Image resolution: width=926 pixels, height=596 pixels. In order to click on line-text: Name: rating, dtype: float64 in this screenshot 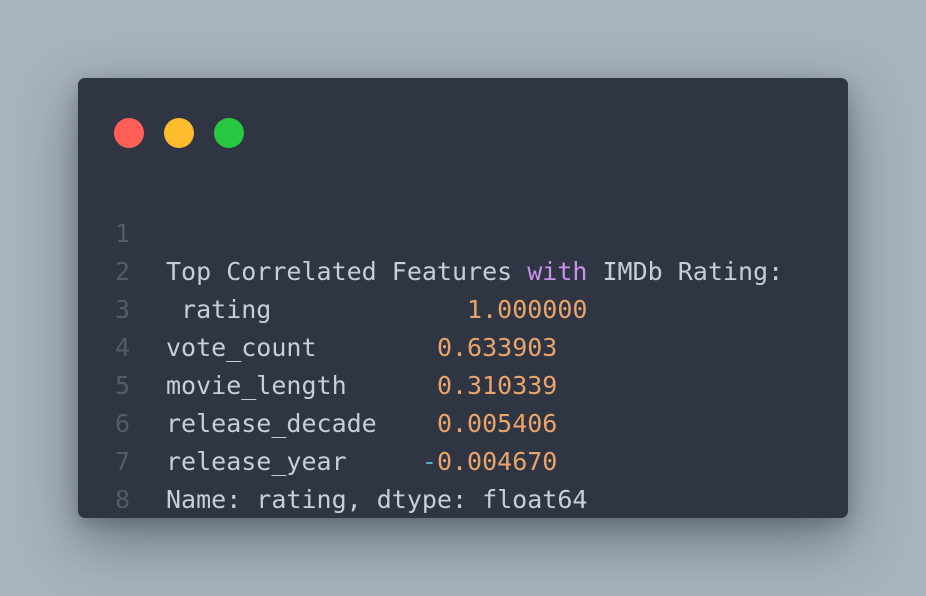, I will do `click(377, 499)`.